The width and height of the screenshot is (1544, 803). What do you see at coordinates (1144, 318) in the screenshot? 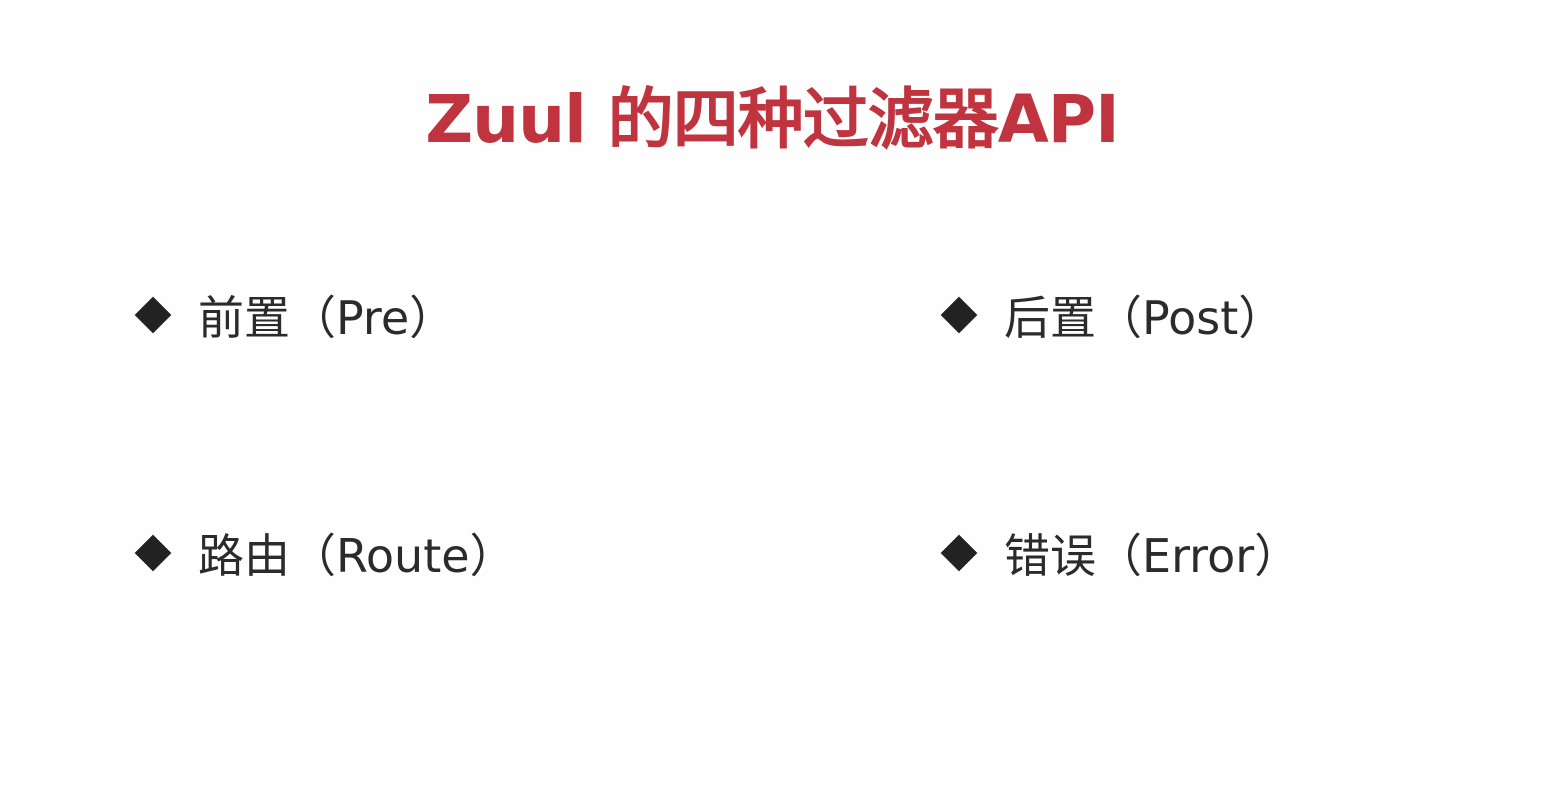
I see `bullet-label: 后置（Post）` at bounding box center [1144, 318].